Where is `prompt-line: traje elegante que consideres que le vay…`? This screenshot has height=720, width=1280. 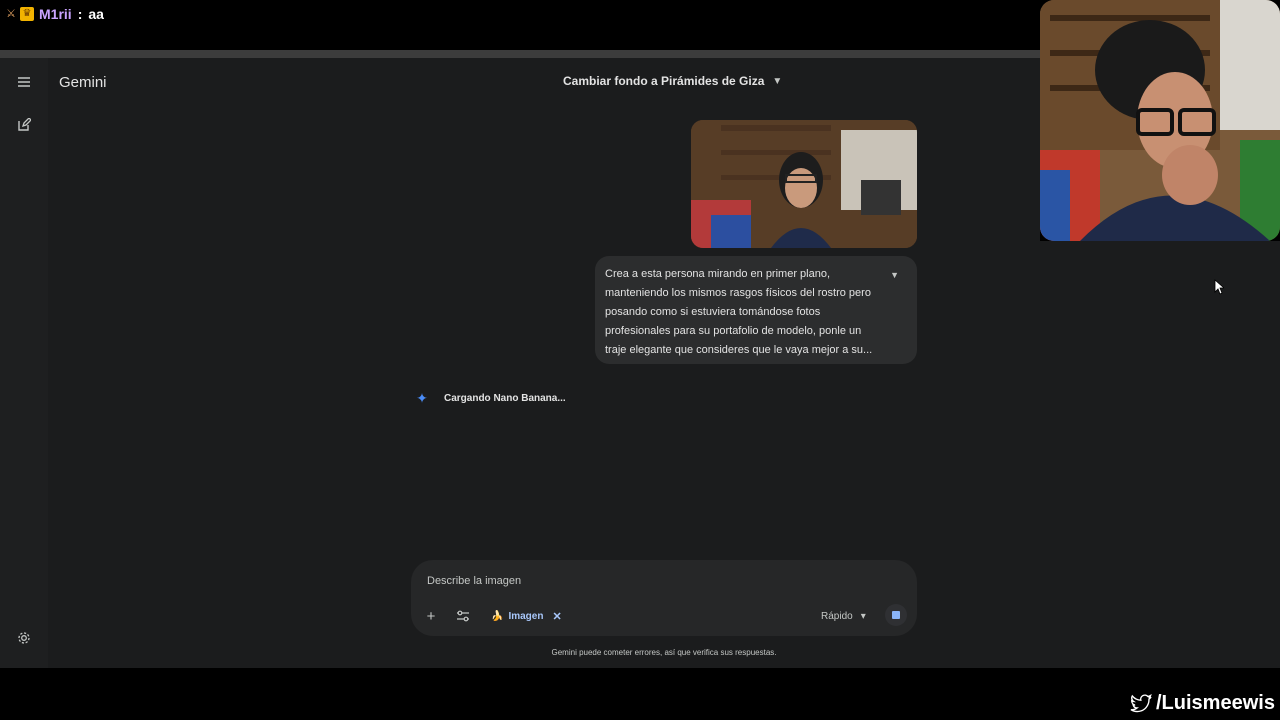 prompt-line: traje elegante que consideres que le vay… is located at coordinates (739, 350).